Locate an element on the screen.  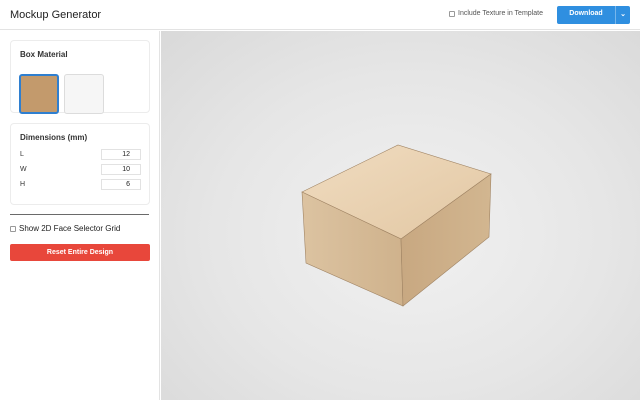
include-texture-label: Include Texture in Template is located at coordinates (500, 13).